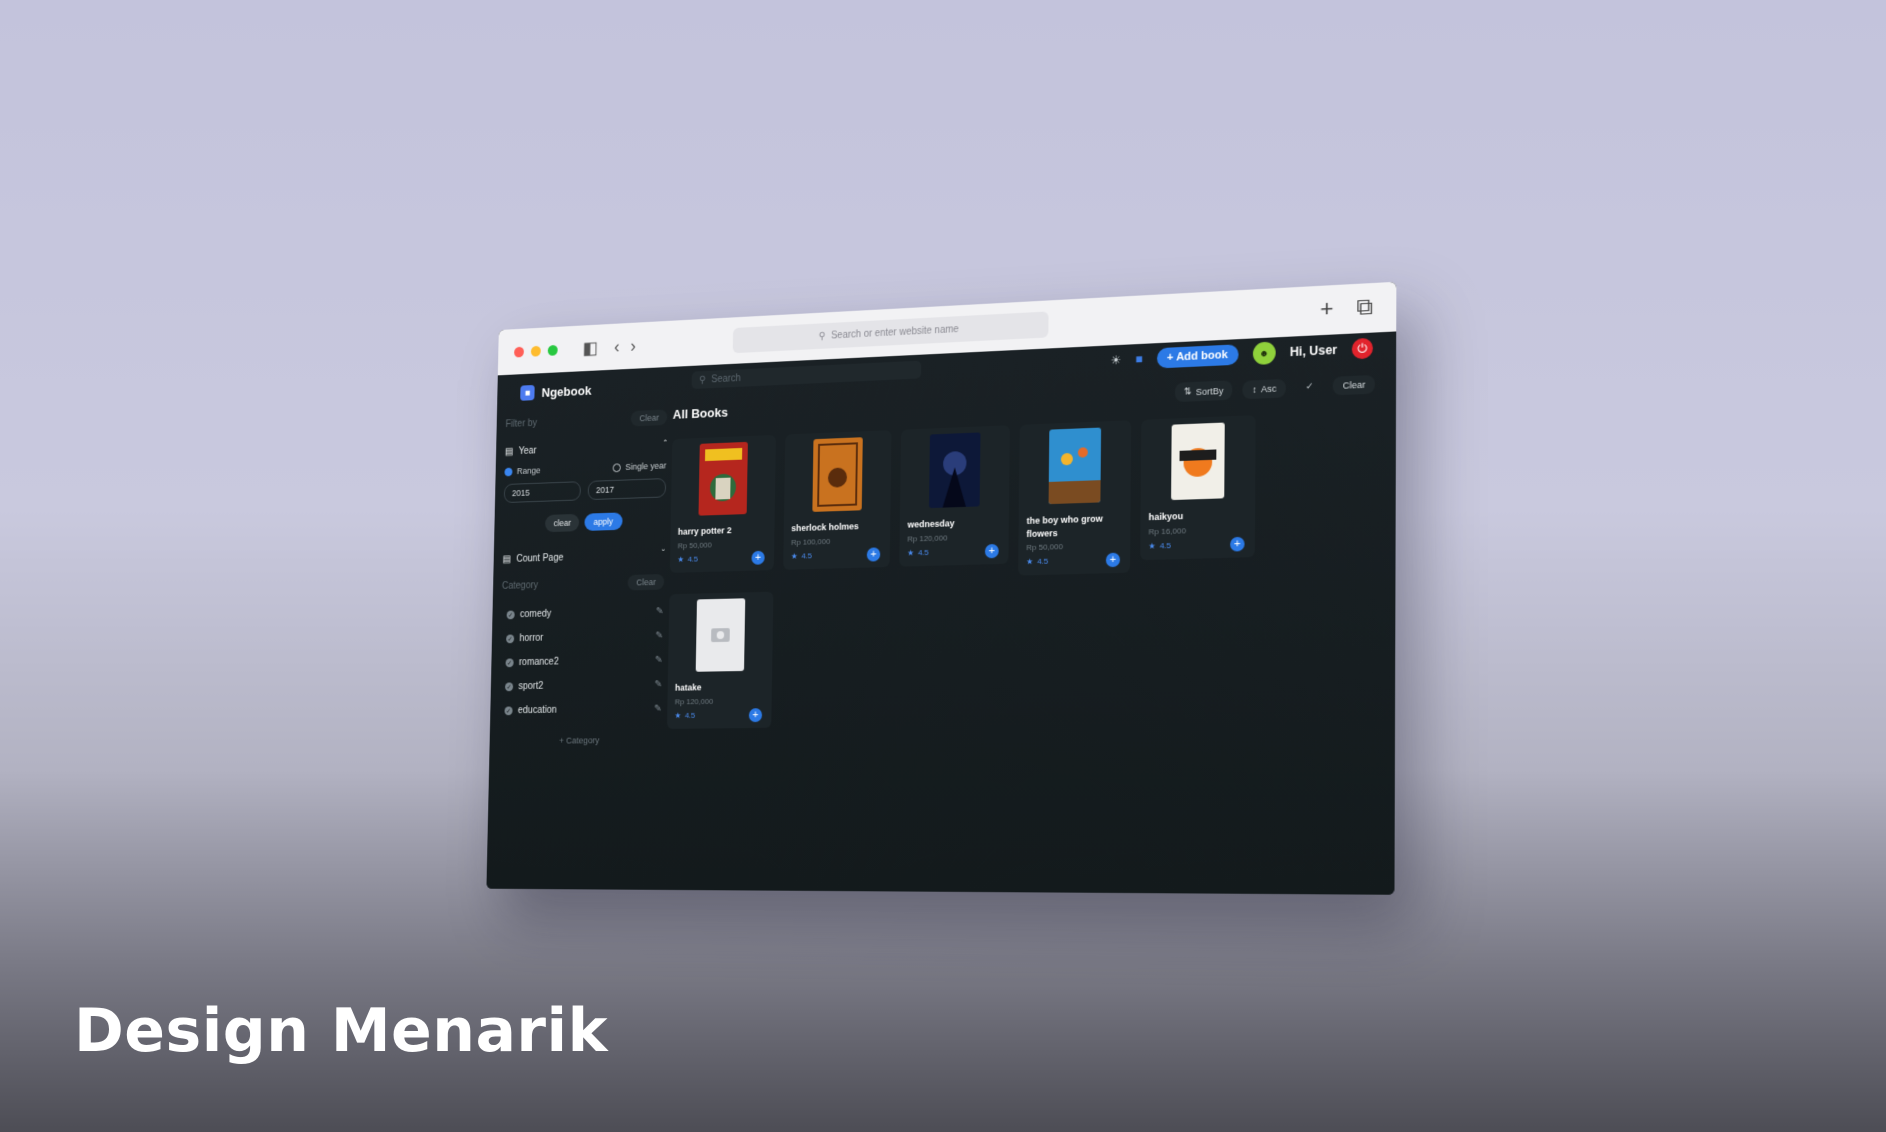 The width and height of the screenshot is (1886, 1132). Describe the element at coordinates (583, 740) in the screenshot. I see `add-category-label: Category` at that location.